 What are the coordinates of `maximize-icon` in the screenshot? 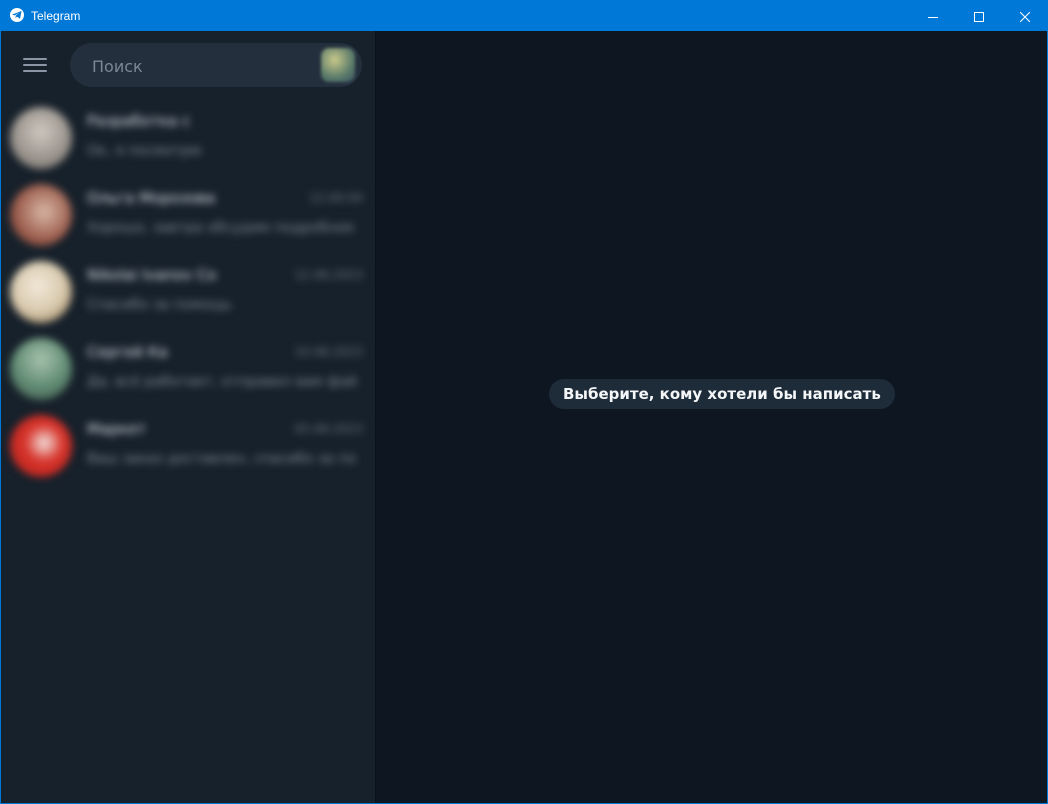 It's located at (979, 16).